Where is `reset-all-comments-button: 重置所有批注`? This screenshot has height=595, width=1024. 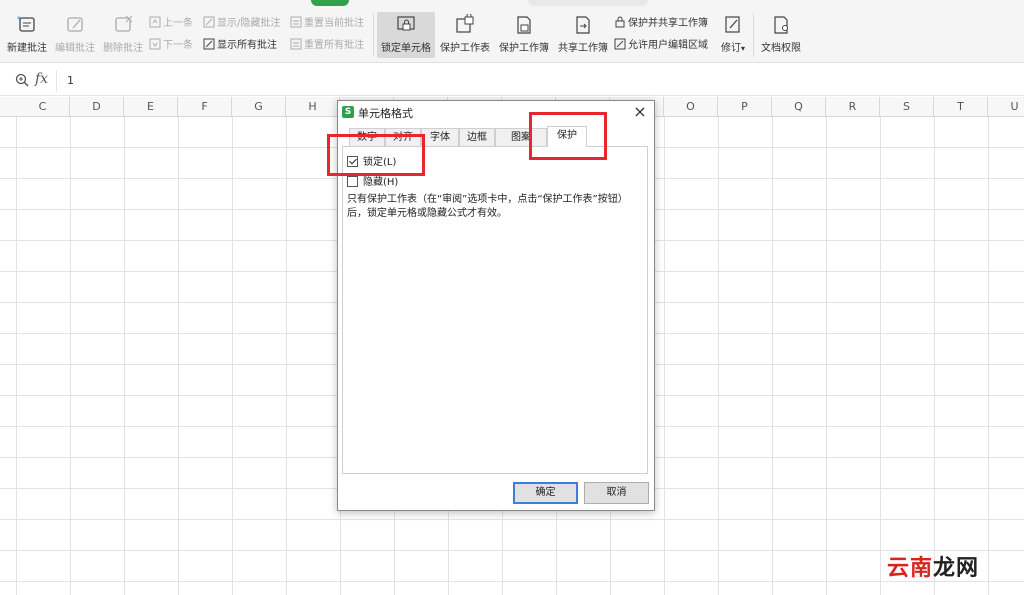
reset-all-comments-button: 重置所有批注 is located at coordinates (327, 45).